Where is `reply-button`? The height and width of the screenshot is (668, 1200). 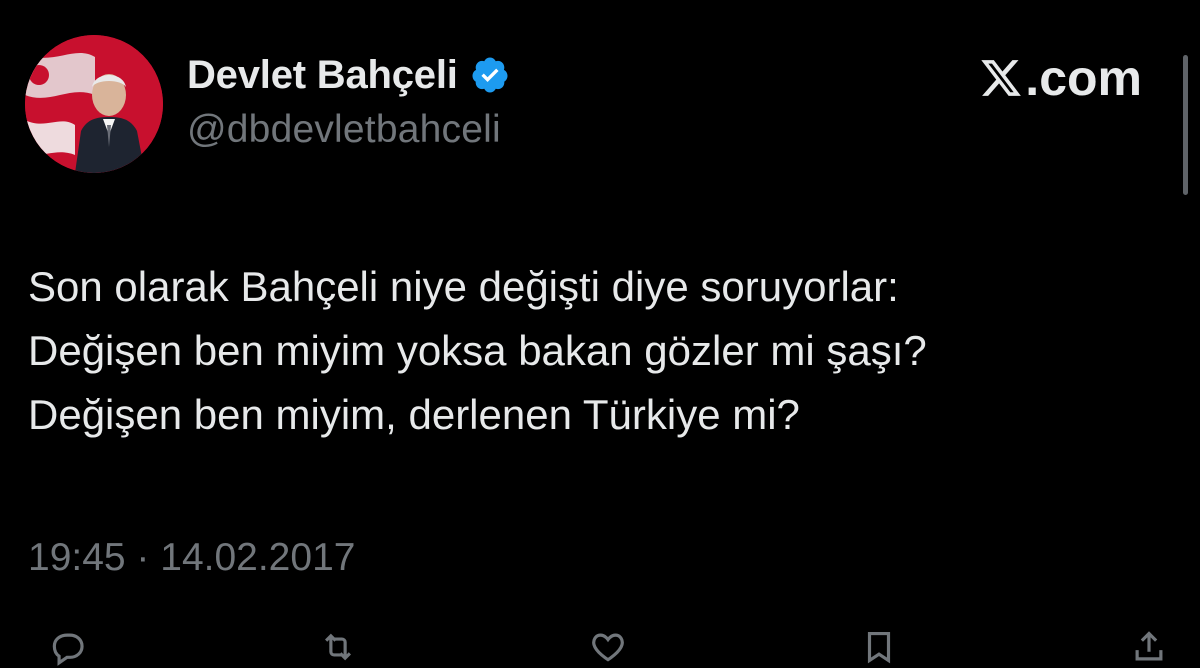
reply-button is located at coordinates (67, 648).